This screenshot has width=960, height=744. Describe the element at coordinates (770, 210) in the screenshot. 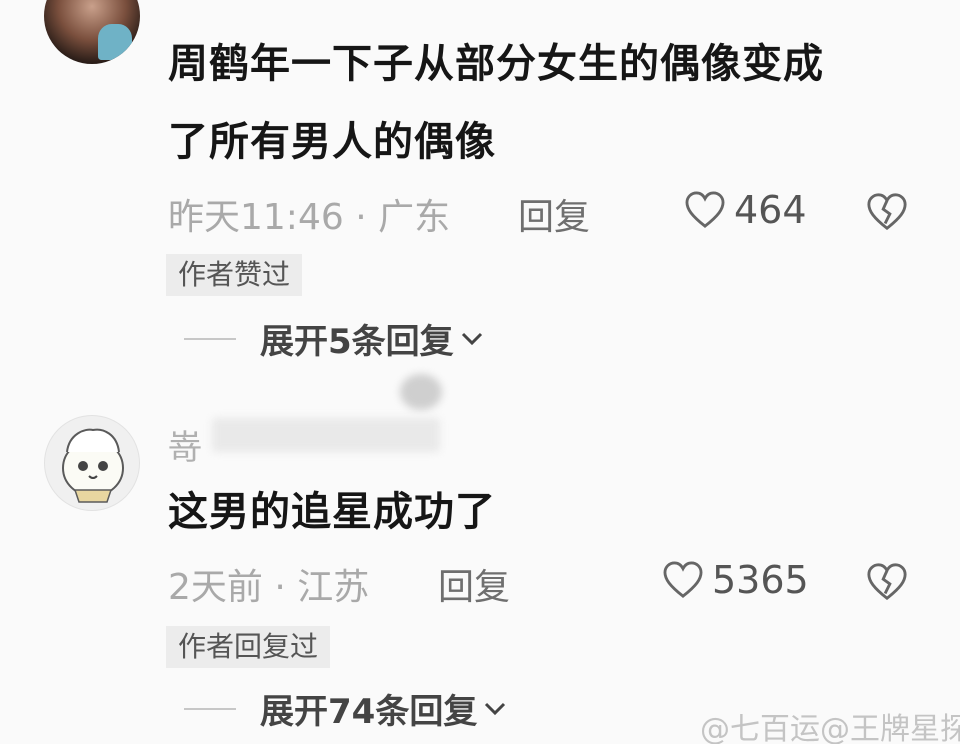

I see `like-count: 464` at that location.